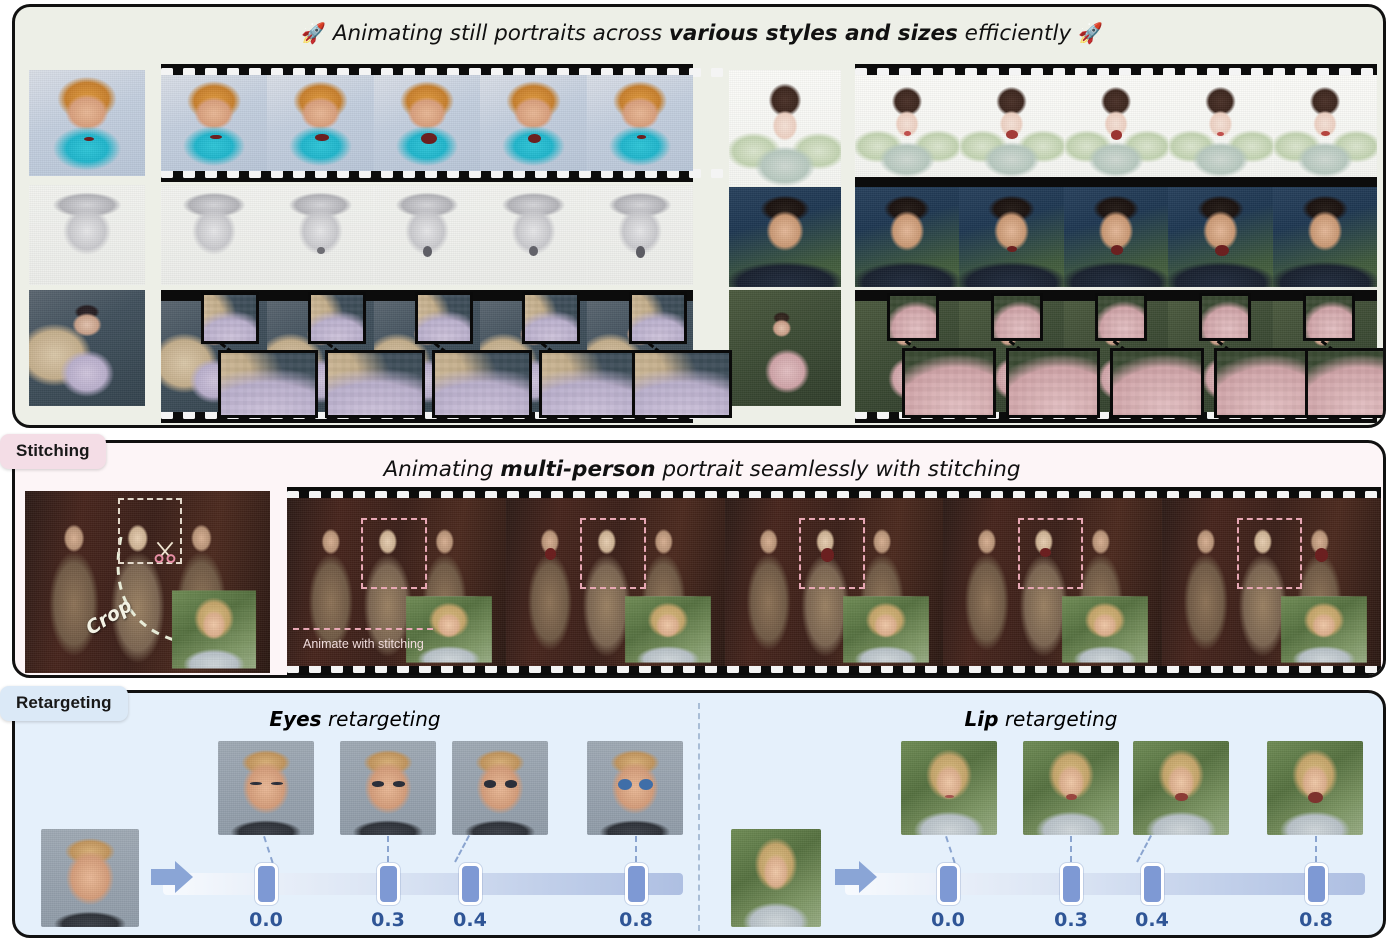 This screenshot has width=1398, height=942. Describe the element at coordinates (87, 123) in the screenshot. I see `reference-painterly-girl` at that location.